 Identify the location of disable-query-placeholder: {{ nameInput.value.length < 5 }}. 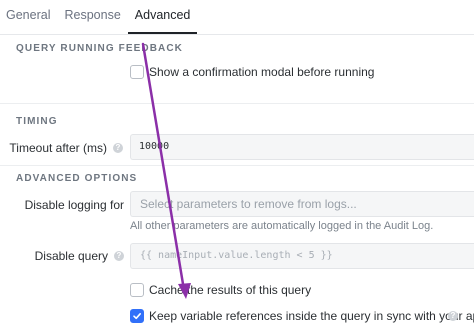
(236, 255).